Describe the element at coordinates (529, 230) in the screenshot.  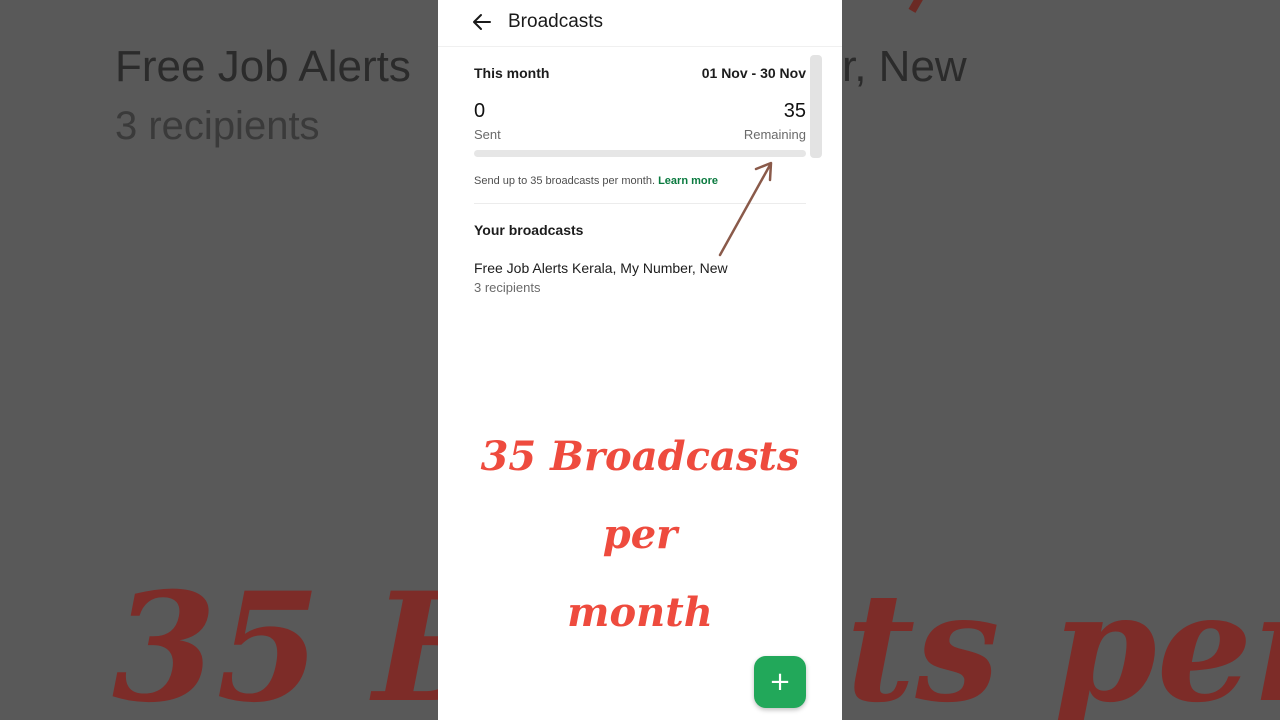
I see `your-broadcasts-heading: Your broadcasts` at that location.